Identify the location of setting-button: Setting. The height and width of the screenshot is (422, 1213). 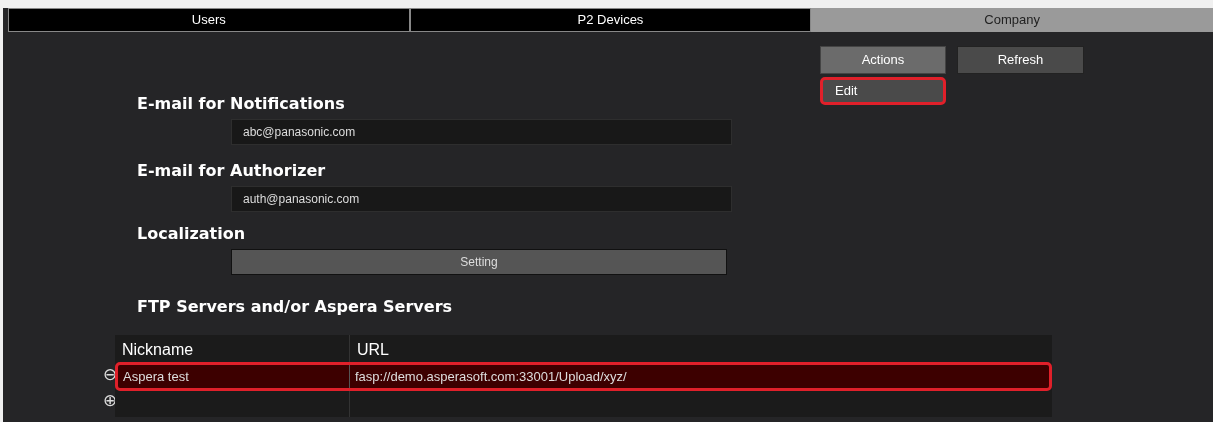
(479, 262).